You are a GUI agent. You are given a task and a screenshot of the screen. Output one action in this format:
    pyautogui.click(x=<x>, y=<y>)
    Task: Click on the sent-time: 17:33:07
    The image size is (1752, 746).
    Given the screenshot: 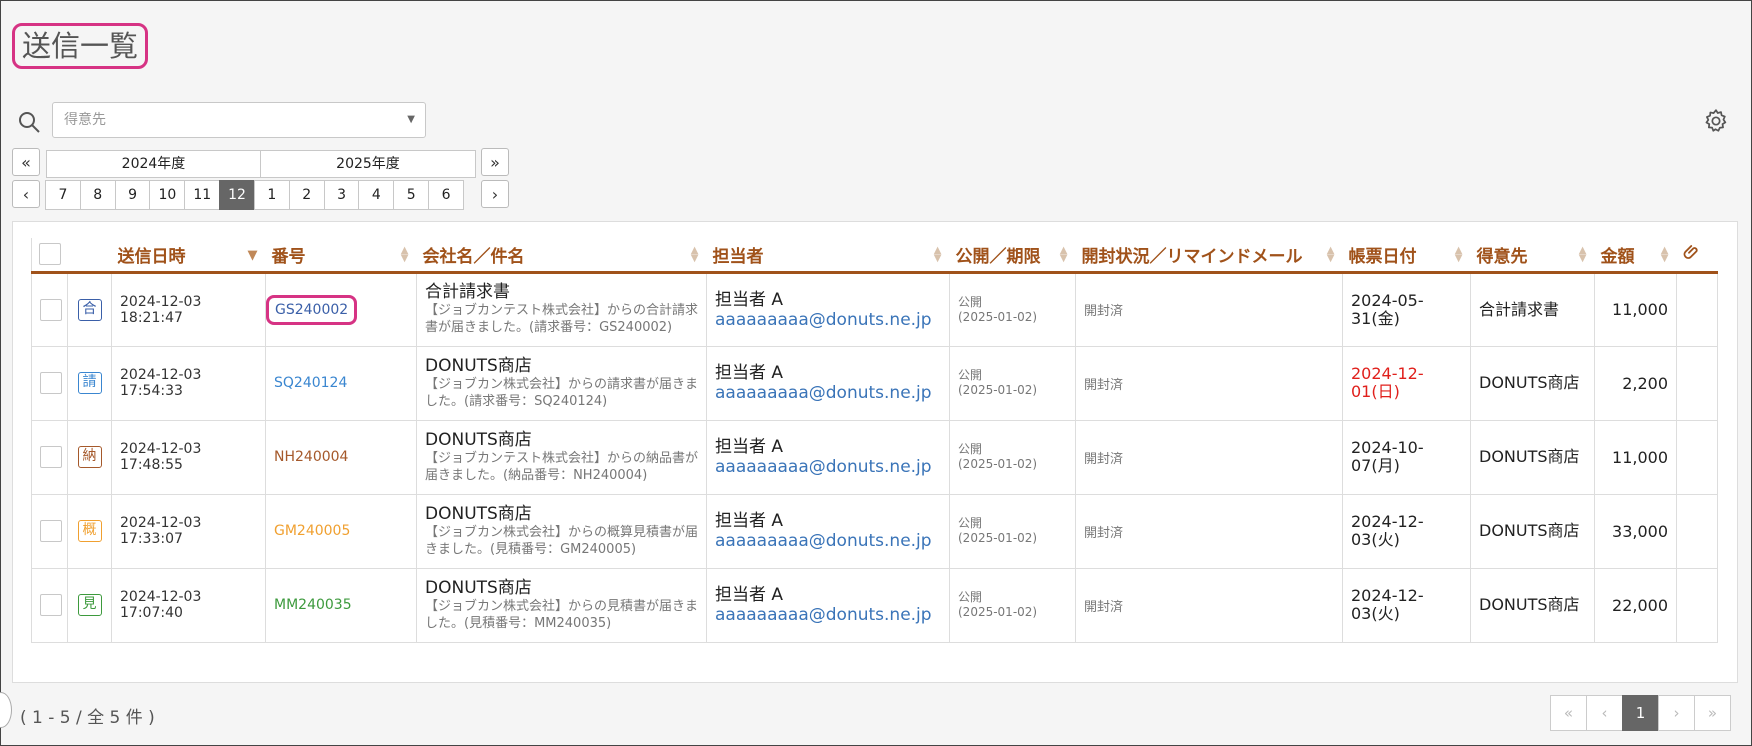 What is the action you would take?
    pyautogui.click(x=151, y=539)
    